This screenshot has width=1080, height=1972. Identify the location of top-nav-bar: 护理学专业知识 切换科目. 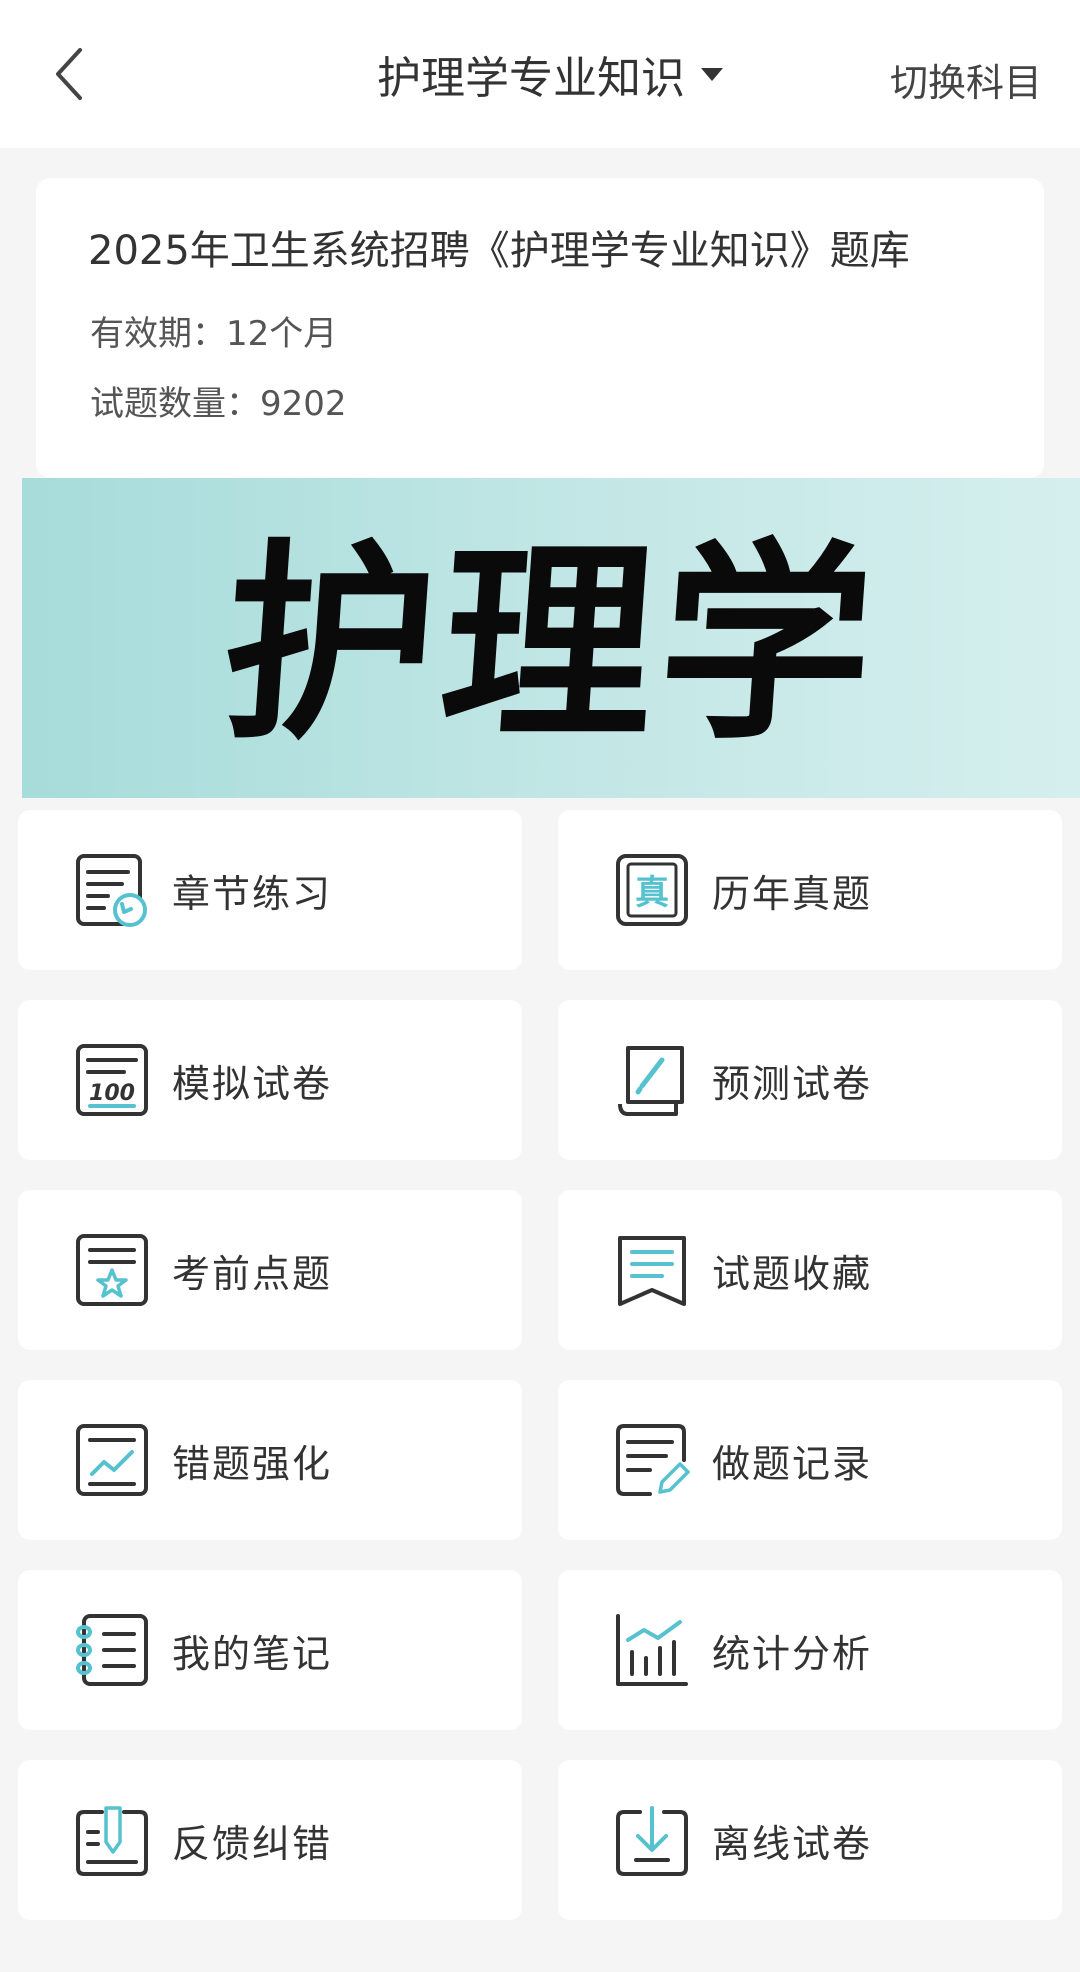
(540, 74).